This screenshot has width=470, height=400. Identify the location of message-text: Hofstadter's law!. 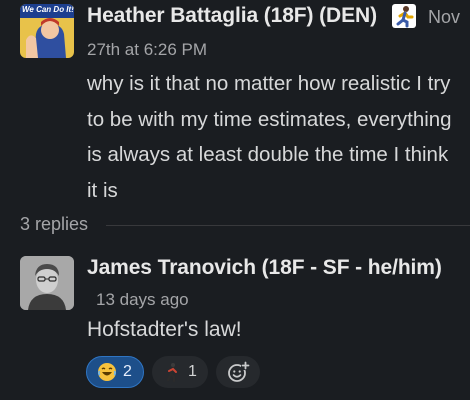
(164, 329).